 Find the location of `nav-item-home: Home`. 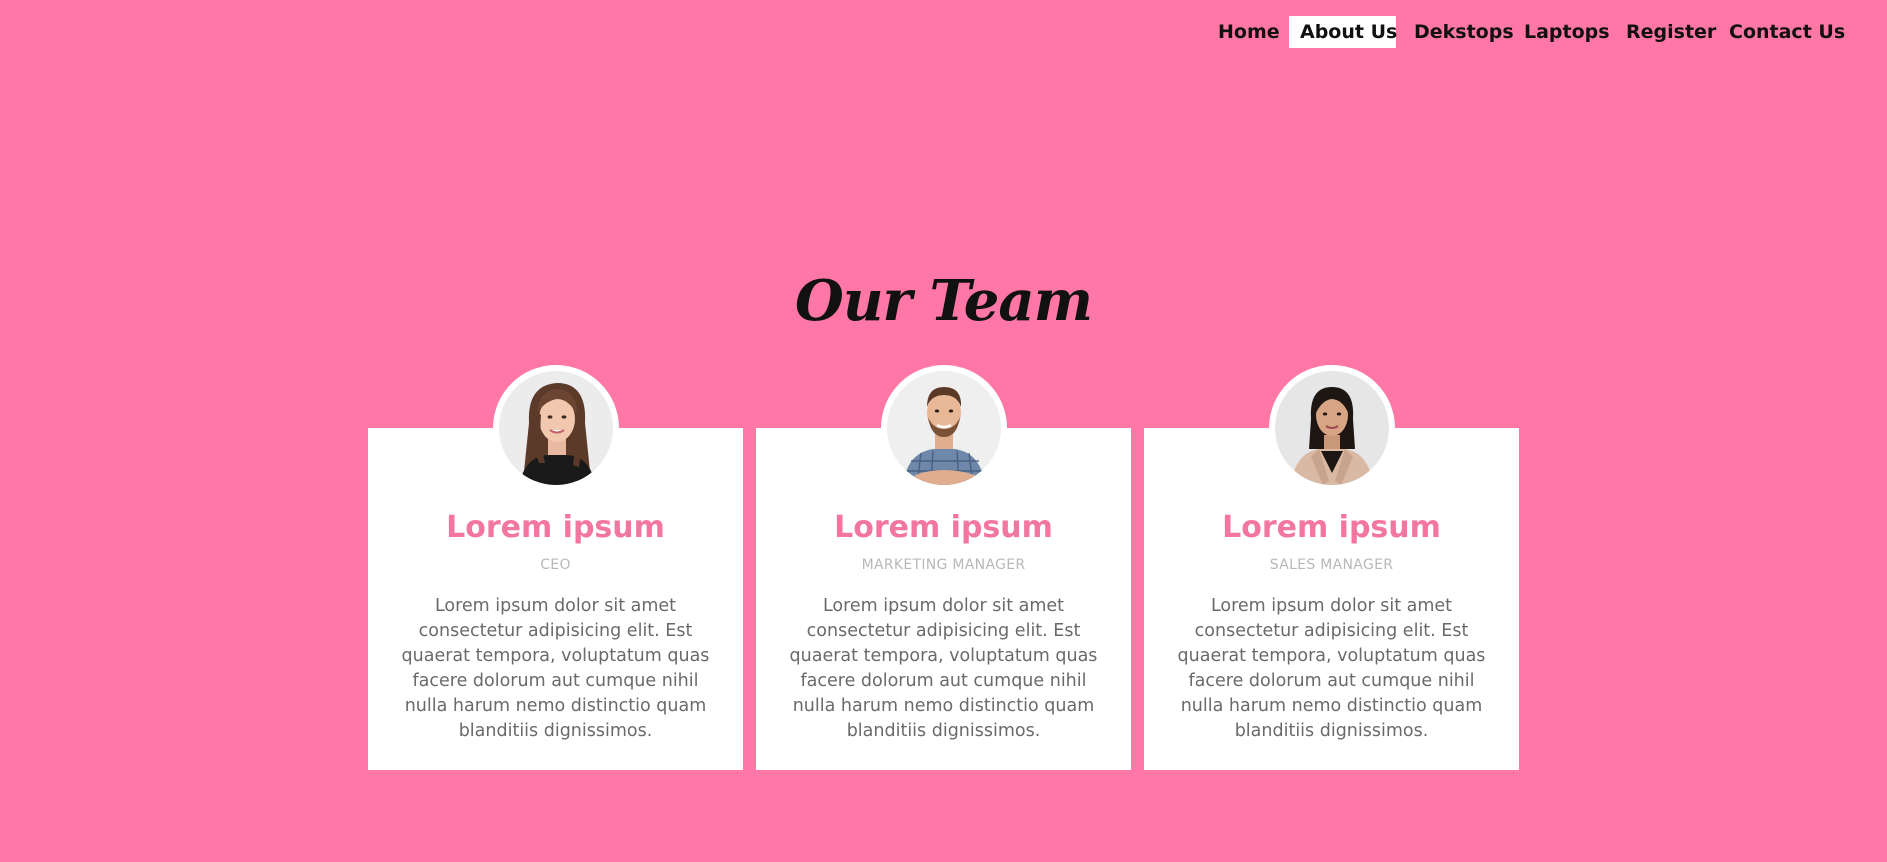

nav-item-home: Home is located at coordinates (1249, 32).